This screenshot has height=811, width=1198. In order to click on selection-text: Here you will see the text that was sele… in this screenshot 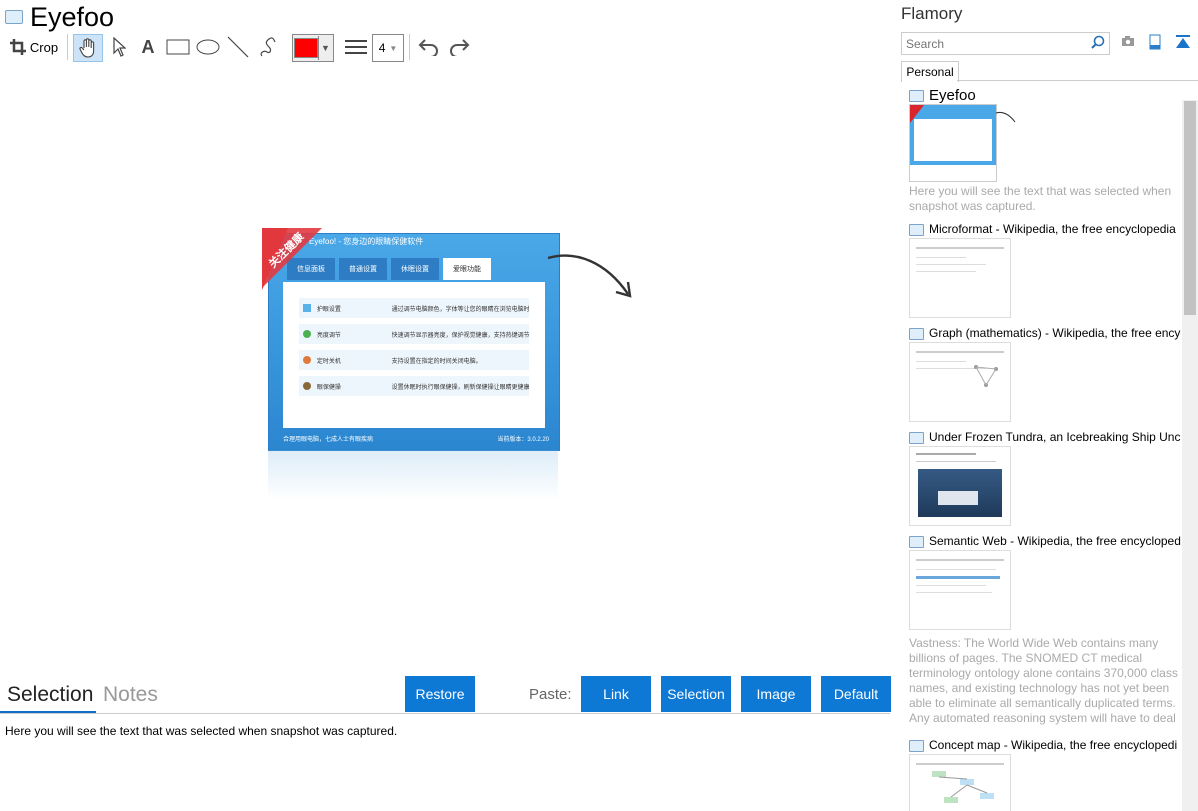, I will do `click(201, 731)`.